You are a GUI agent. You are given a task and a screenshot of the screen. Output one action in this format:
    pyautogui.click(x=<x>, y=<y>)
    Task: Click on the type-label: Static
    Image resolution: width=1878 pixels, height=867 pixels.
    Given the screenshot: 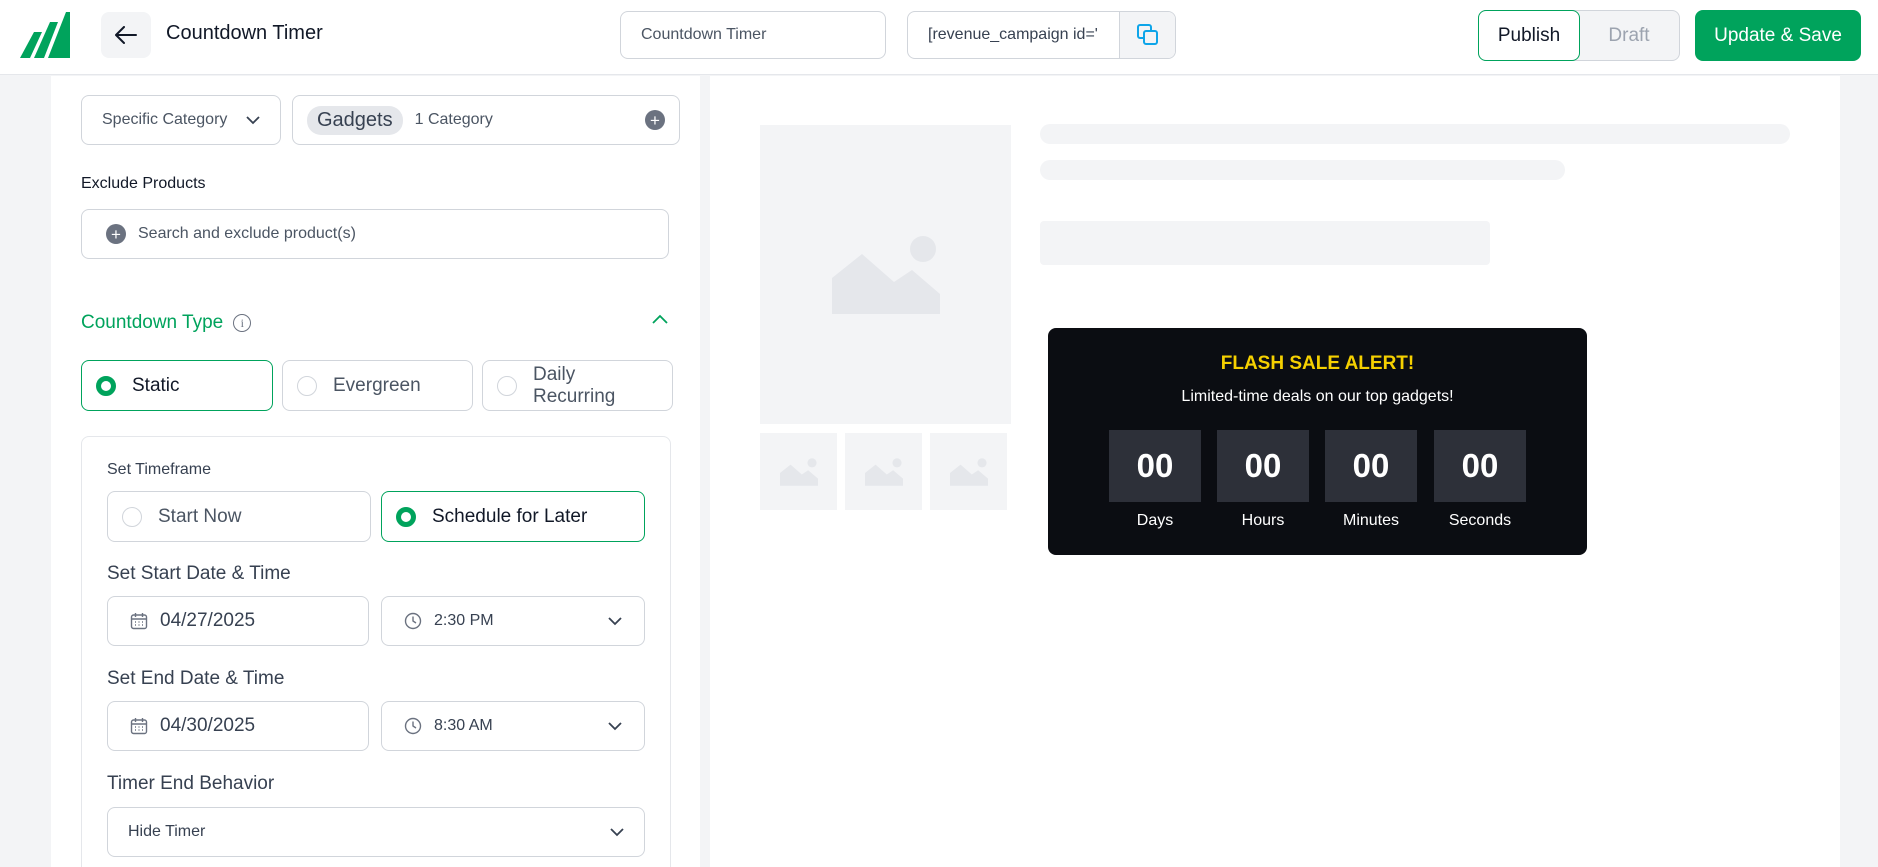 What is the action you would take?
    pyautogui.click(x=156, y=385)
    